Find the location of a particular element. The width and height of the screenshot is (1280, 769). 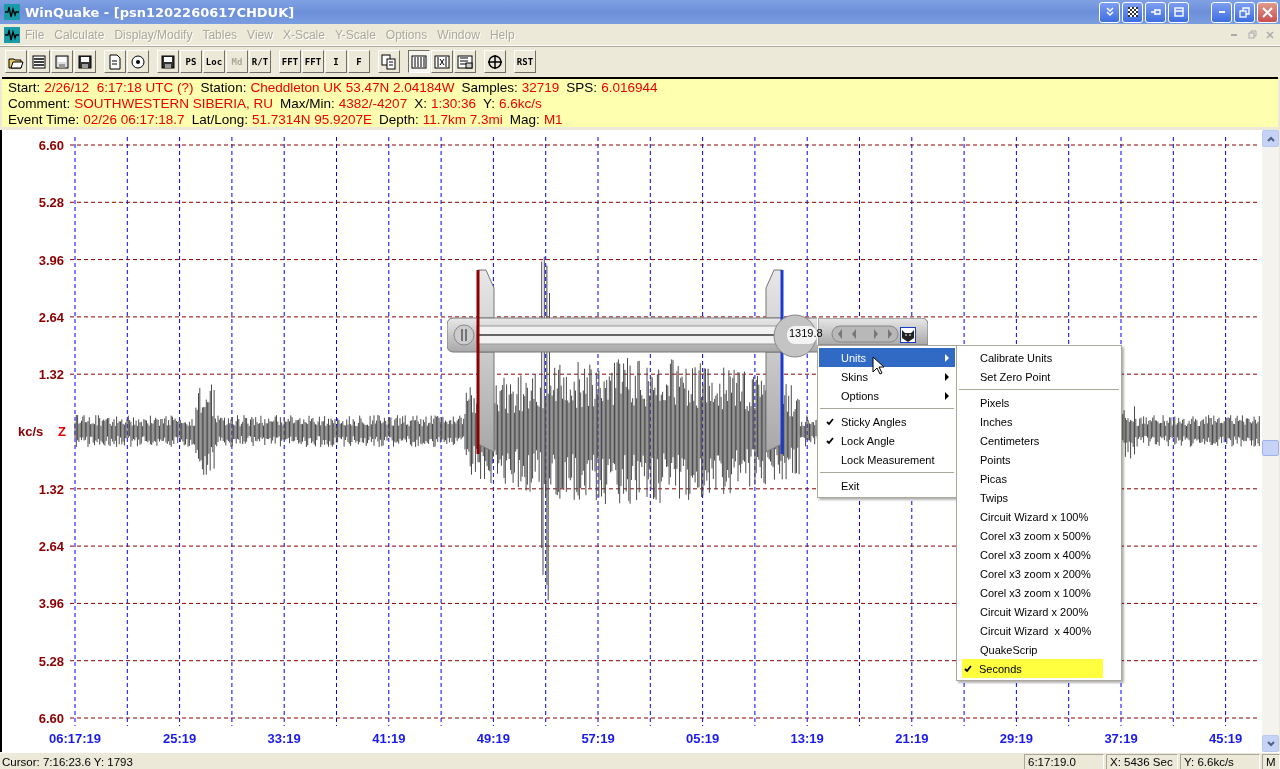

info-label: Depth: is located at coordinates (399, 120).